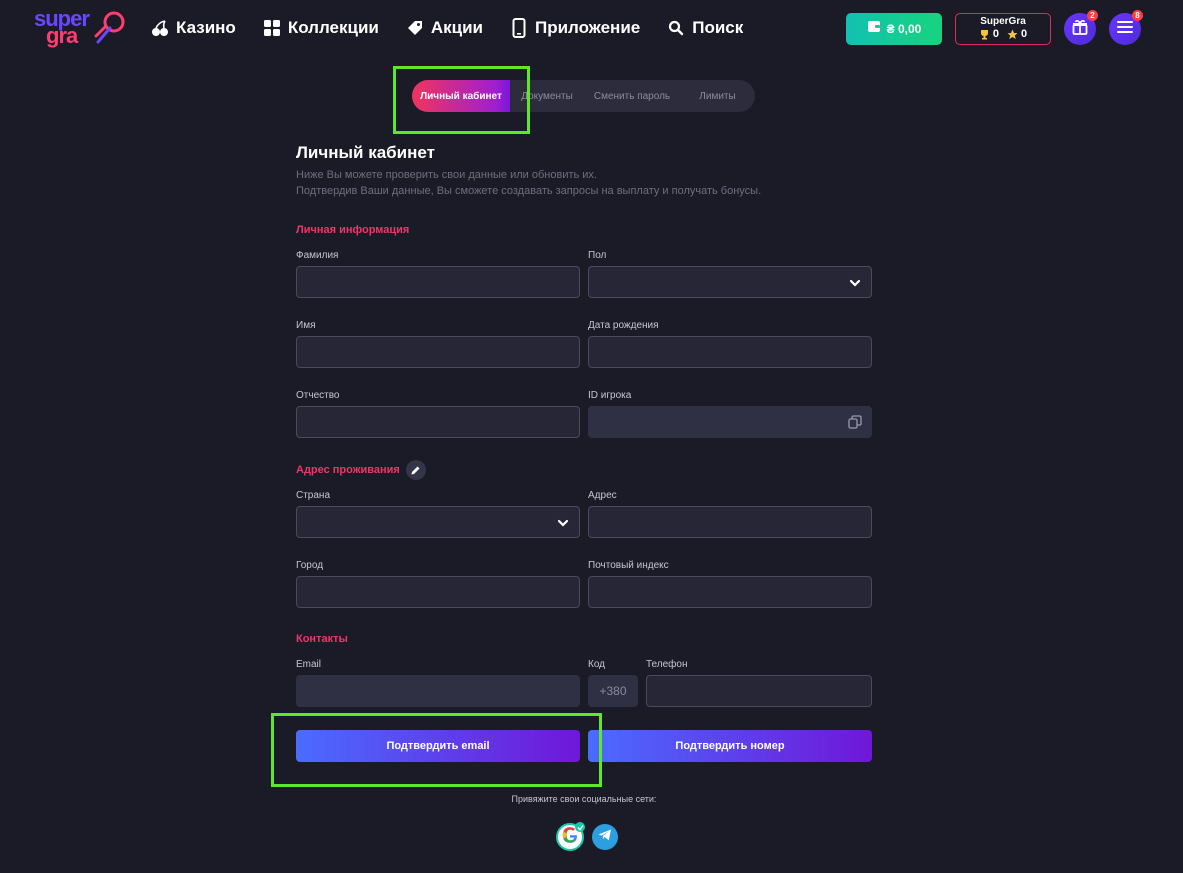  What do you see at coordinates (309, 664) in the screenshot?
I see `email-label: Email` at bounding box center [309, 664].